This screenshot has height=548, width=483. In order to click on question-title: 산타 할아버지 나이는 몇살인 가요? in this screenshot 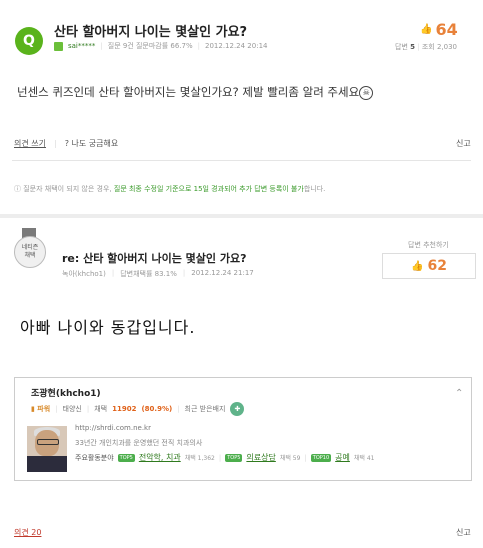, I will do `click(151, 32)`.